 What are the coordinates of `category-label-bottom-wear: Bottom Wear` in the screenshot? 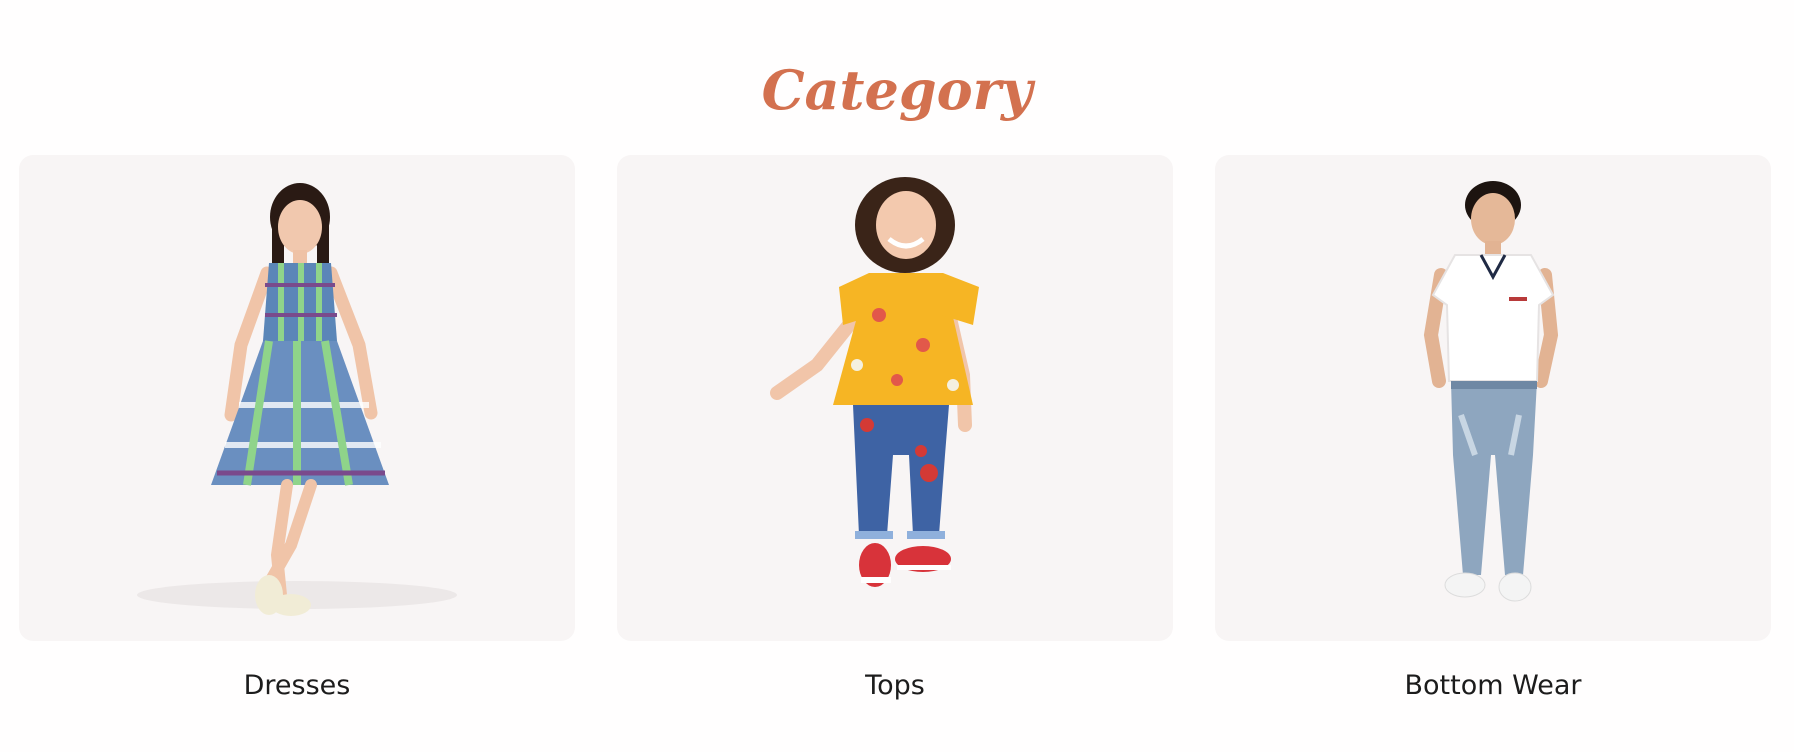 It's located at (1493, 685).